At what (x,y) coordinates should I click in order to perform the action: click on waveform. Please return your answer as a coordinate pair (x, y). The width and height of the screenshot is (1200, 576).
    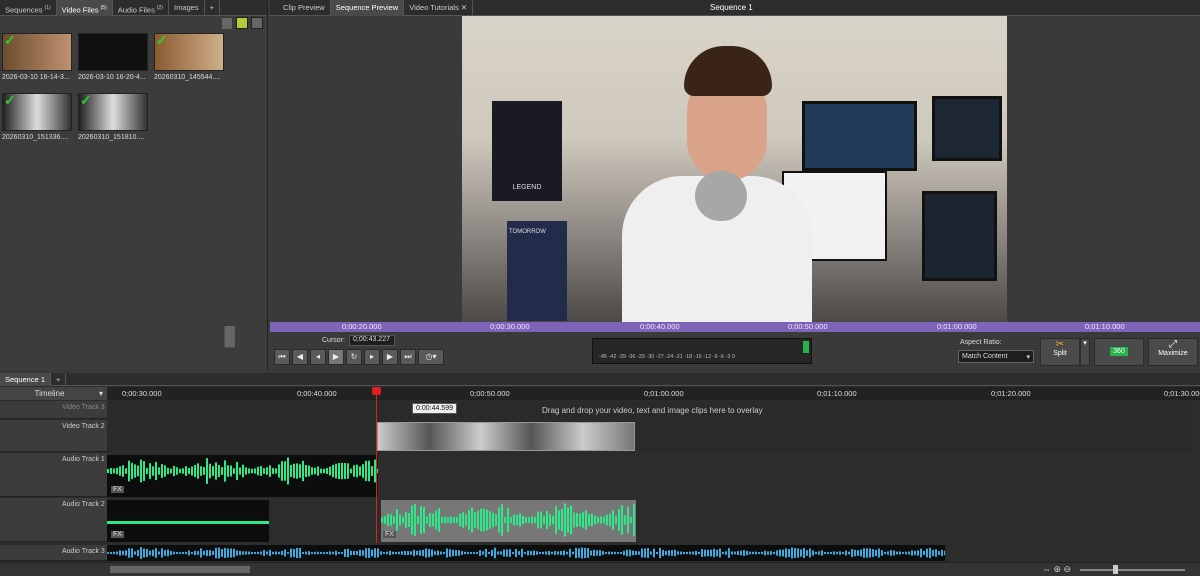
    Looking at the image, I should click on (526, 553).